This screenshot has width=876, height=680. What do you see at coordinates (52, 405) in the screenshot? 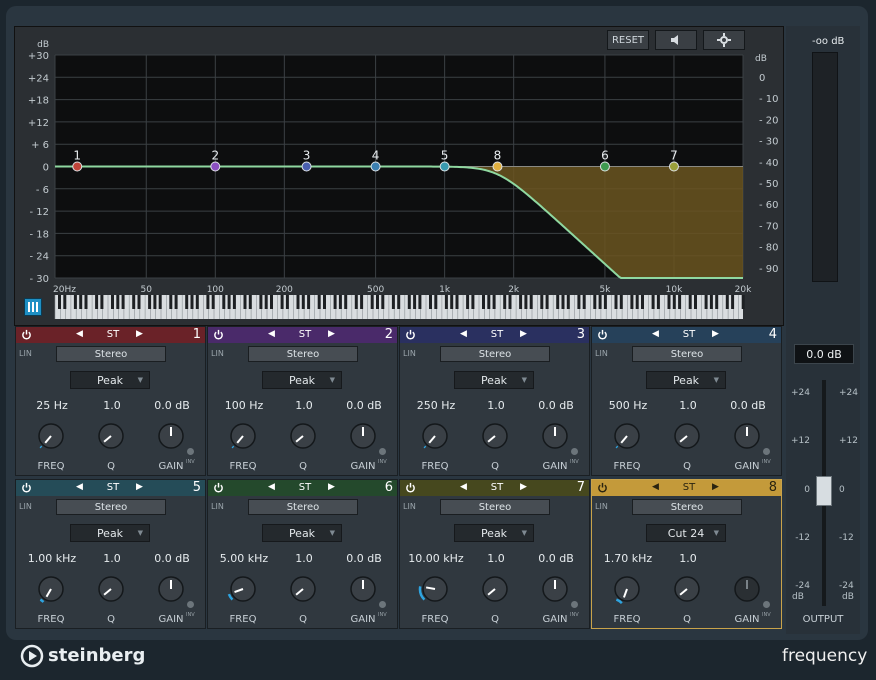
I see `freq-value: 25 Hz` at bounding box center [52, 405].